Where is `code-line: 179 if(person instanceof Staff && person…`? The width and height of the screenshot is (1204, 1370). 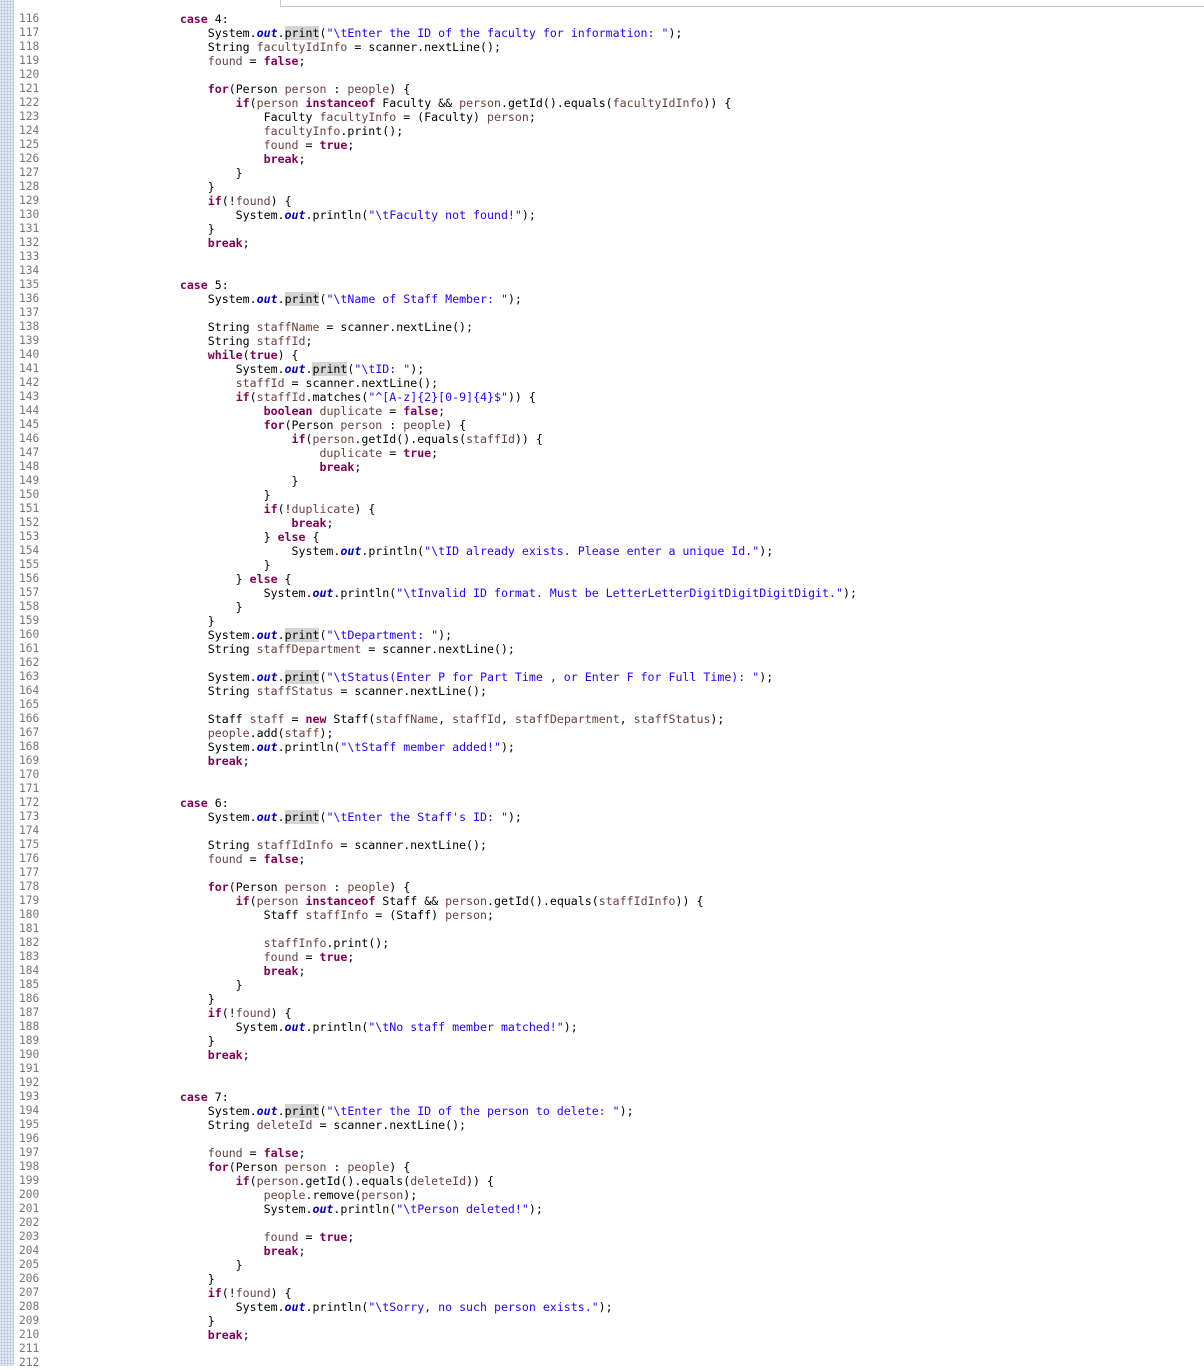
code-line: 179 if(person instanceof Staff && person… is located at coordinates (602, 901).